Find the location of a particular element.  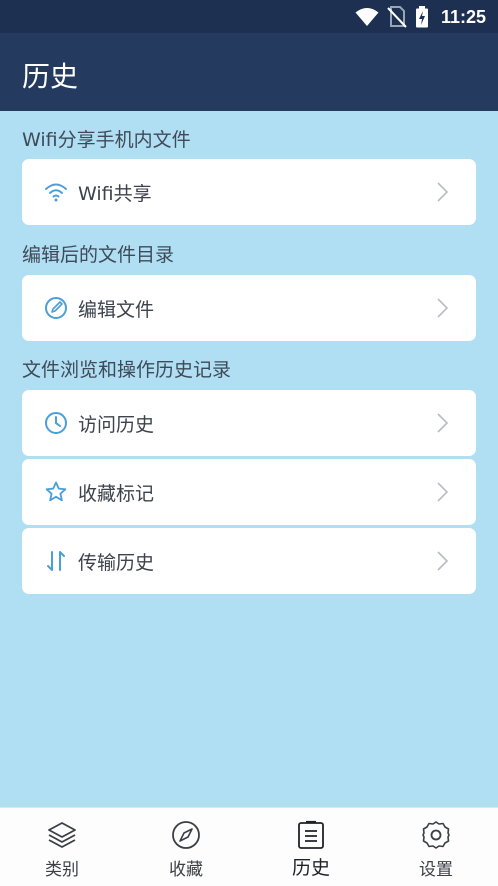

section-title-wifi: Wifi分享手机内文件 is located at coordinates (106, 140).